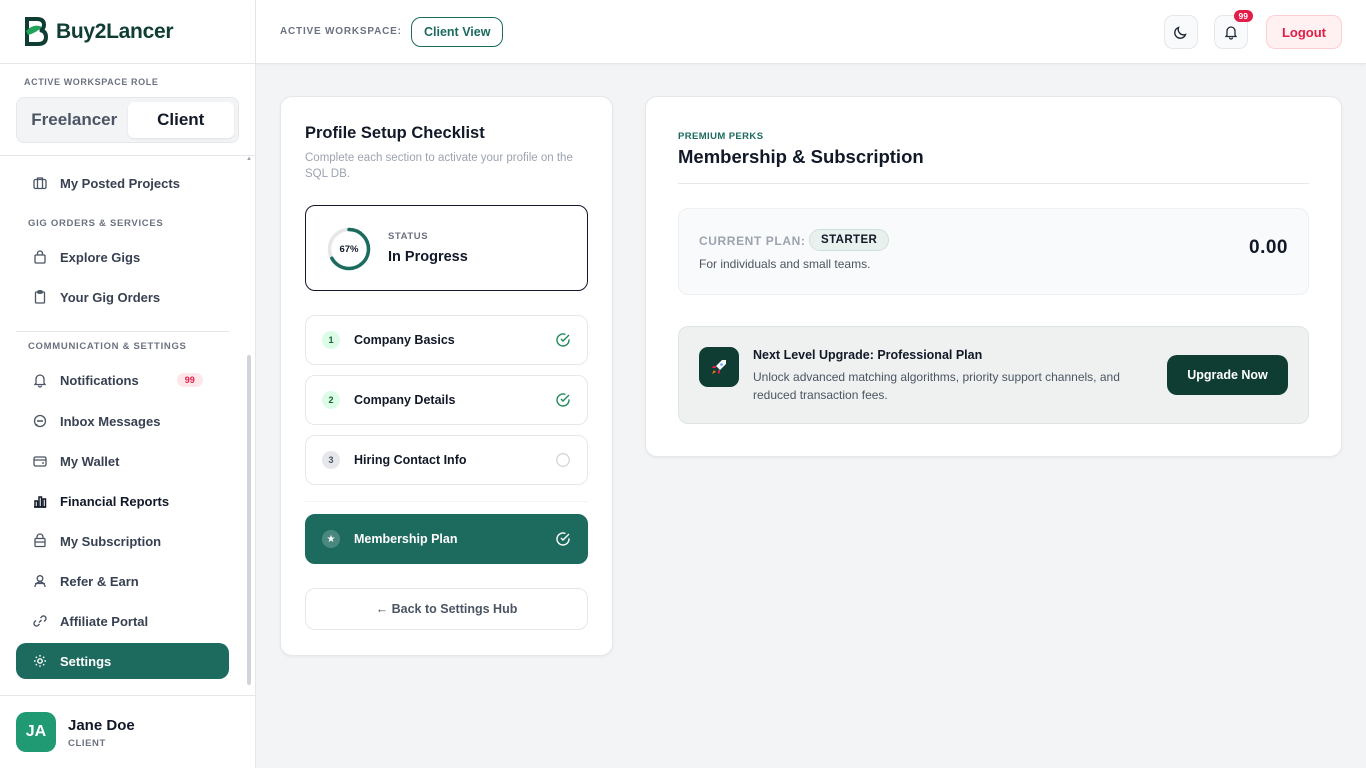  What do you see at coordinates (811, 32) in the screenshot?
I see `top-header: ACTIVE WORKSPACE: Client View 99 Logout` at bounding box center [811, 32].